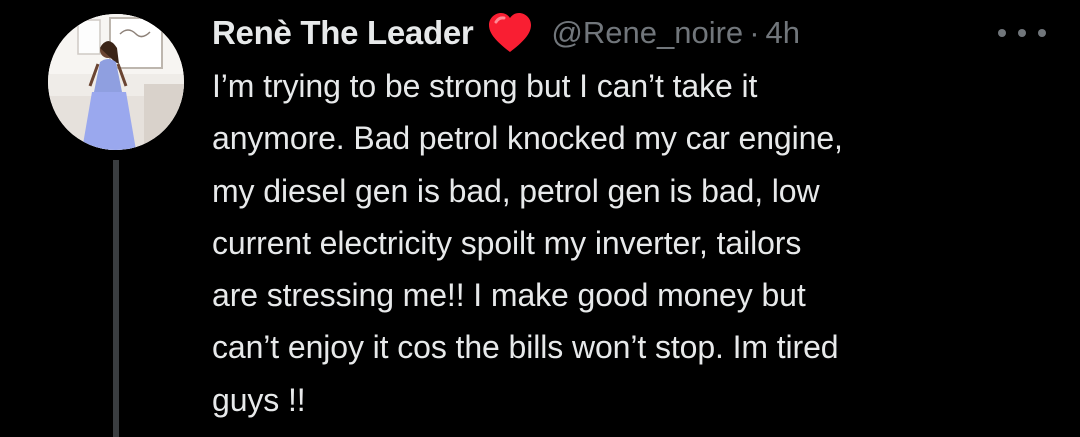 Image resolution: width=1080 pixels, height=437 pixels. What do you see at coordinates (783, 33) in the screenshot?
I see `tweet-timestamp: 4h` at bounding box center [783, 33].